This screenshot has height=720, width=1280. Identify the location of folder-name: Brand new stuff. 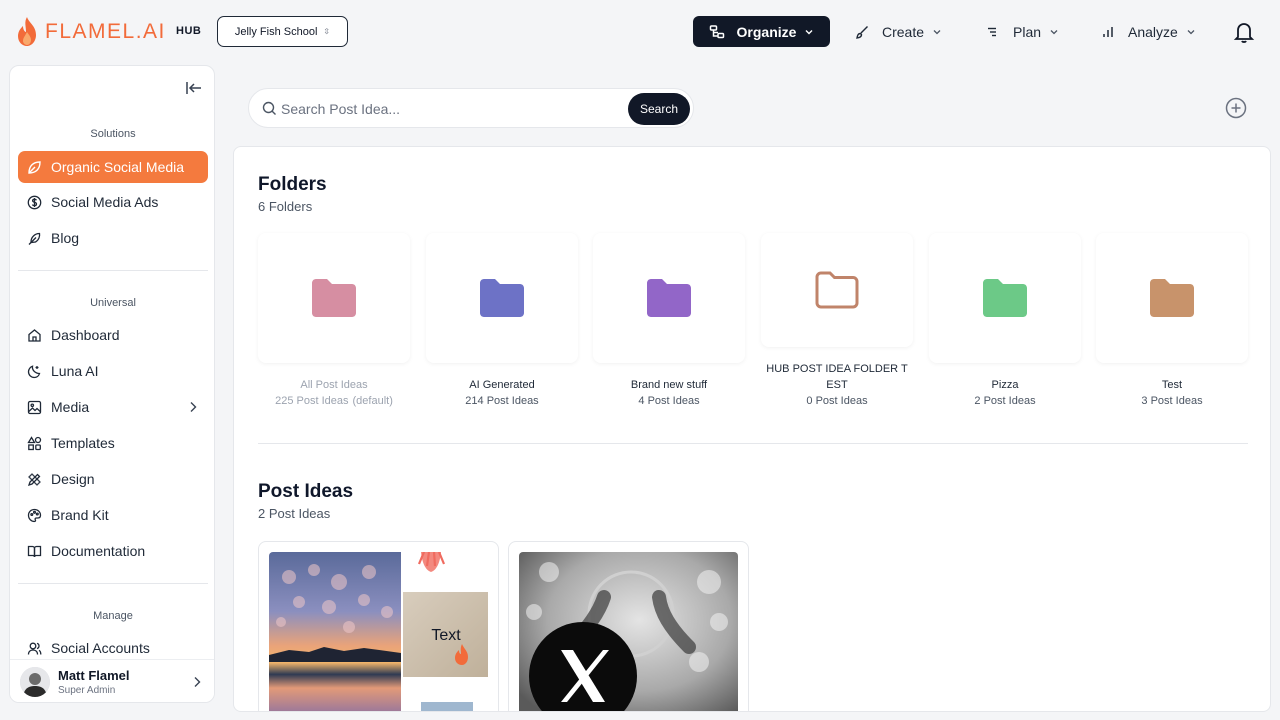
(669, 385).